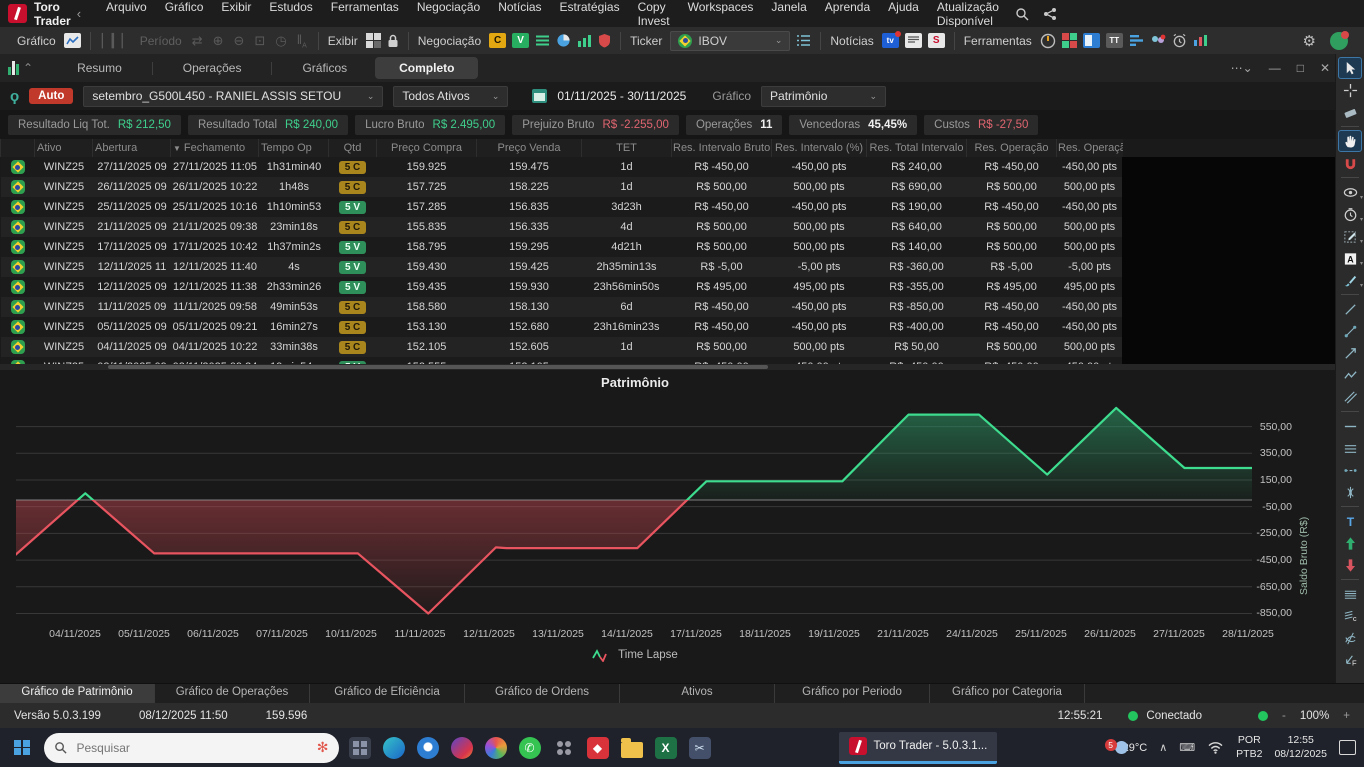 The image size is (1364, 767). Describe the element at coordinates (63, 148) in the screenshot. I see `column-header-ativo: Ativo` at that location.